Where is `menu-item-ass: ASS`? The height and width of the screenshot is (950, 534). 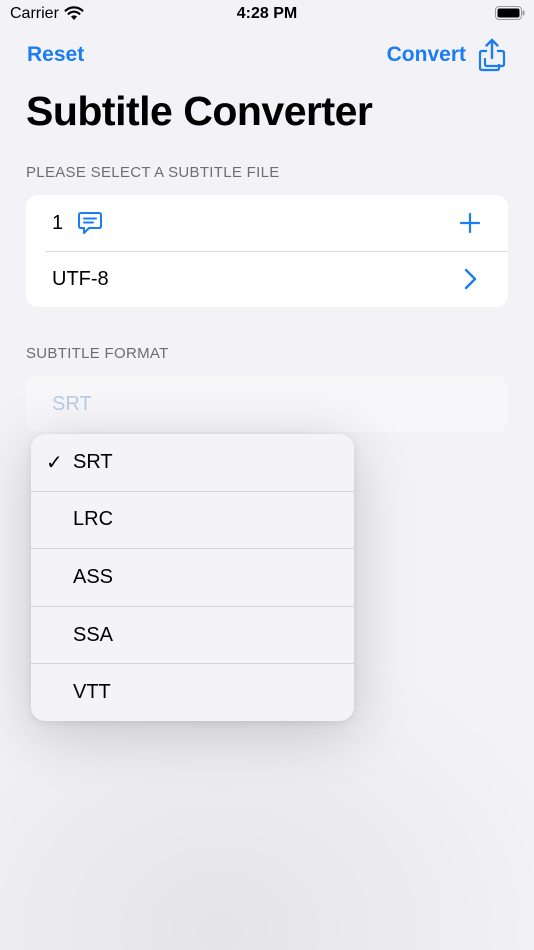 menu-item-ass: ASS is located at coordinates (192, 577).